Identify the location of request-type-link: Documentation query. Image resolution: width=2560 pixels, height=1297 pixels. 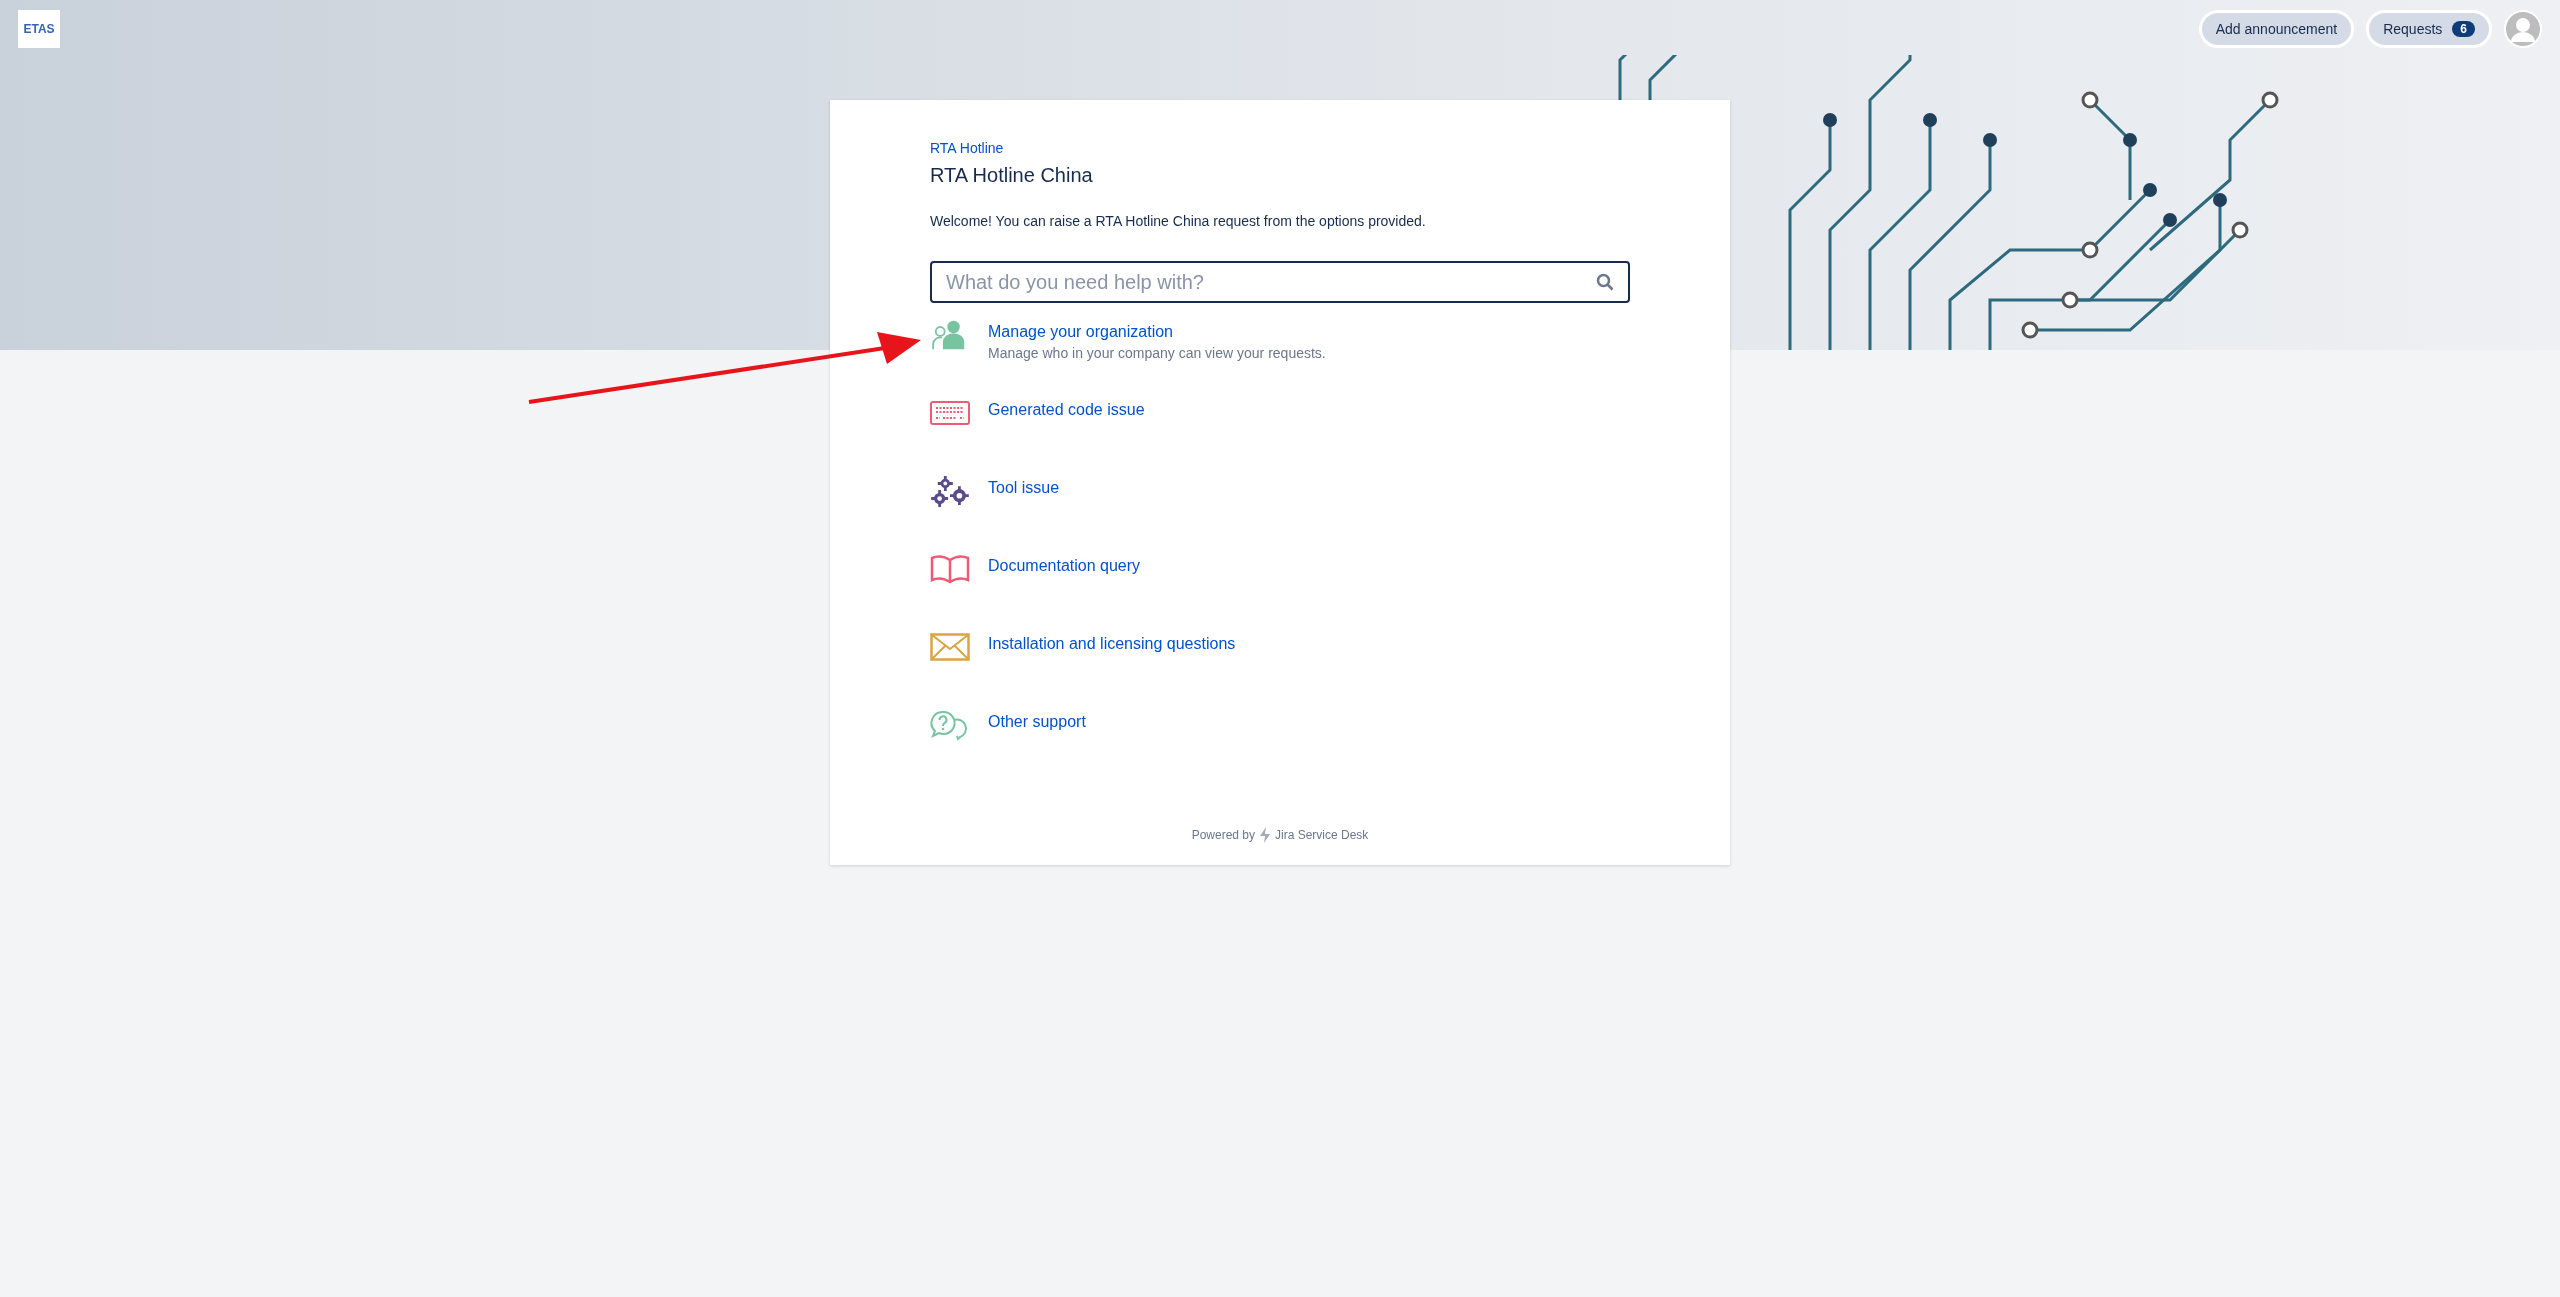
(1064, 566).